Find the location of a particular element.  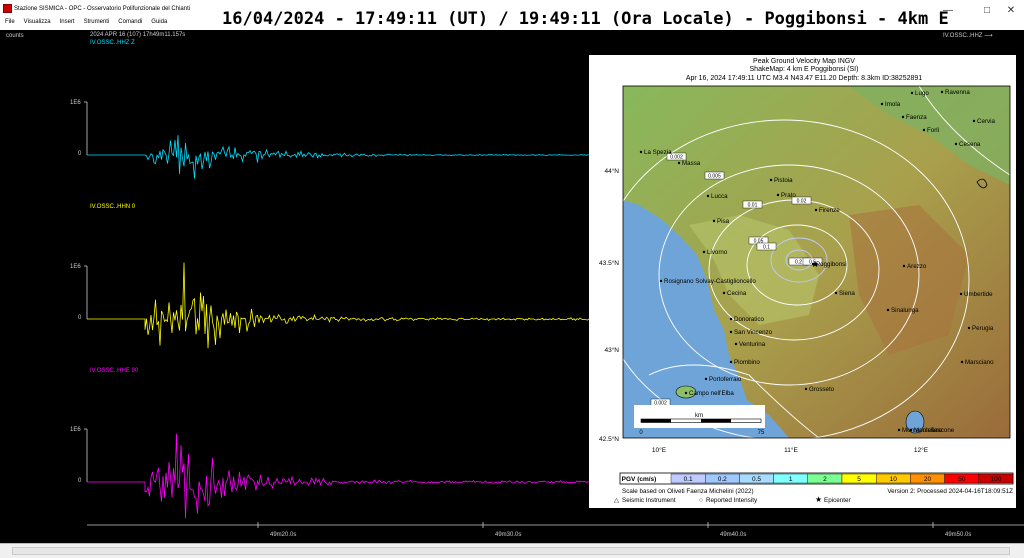

city-label: Livorno is located at coordinates (717, 252).